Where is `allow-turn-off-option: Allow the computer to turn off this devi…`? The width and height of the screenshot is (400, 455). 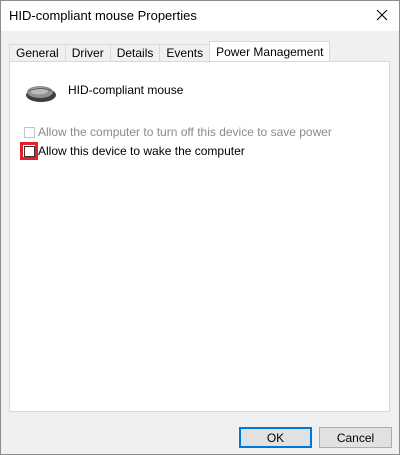
allow-turn-off-option: Allow the computer to turn off this devi… is located at coordinates (178, 132).